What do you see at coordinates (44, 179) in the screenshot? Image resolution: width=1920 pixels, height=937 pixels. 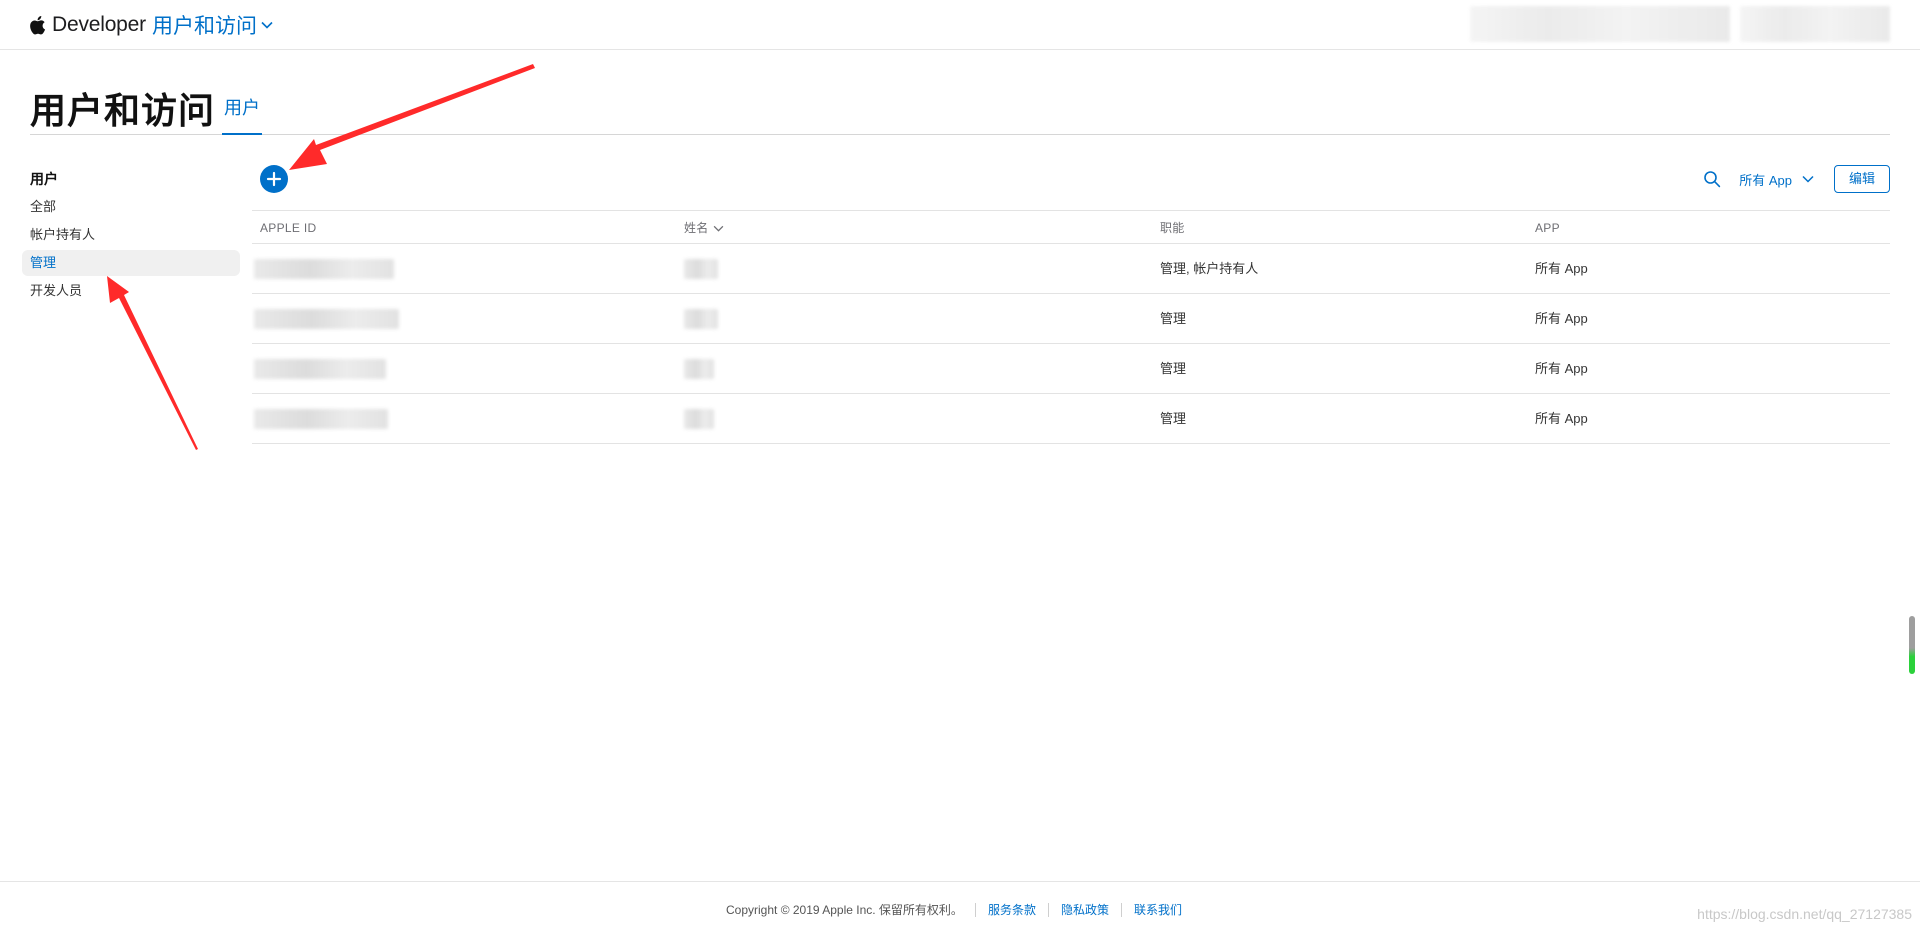 I see `sidebar-heading: 用户` at bounding box center [44, 179].